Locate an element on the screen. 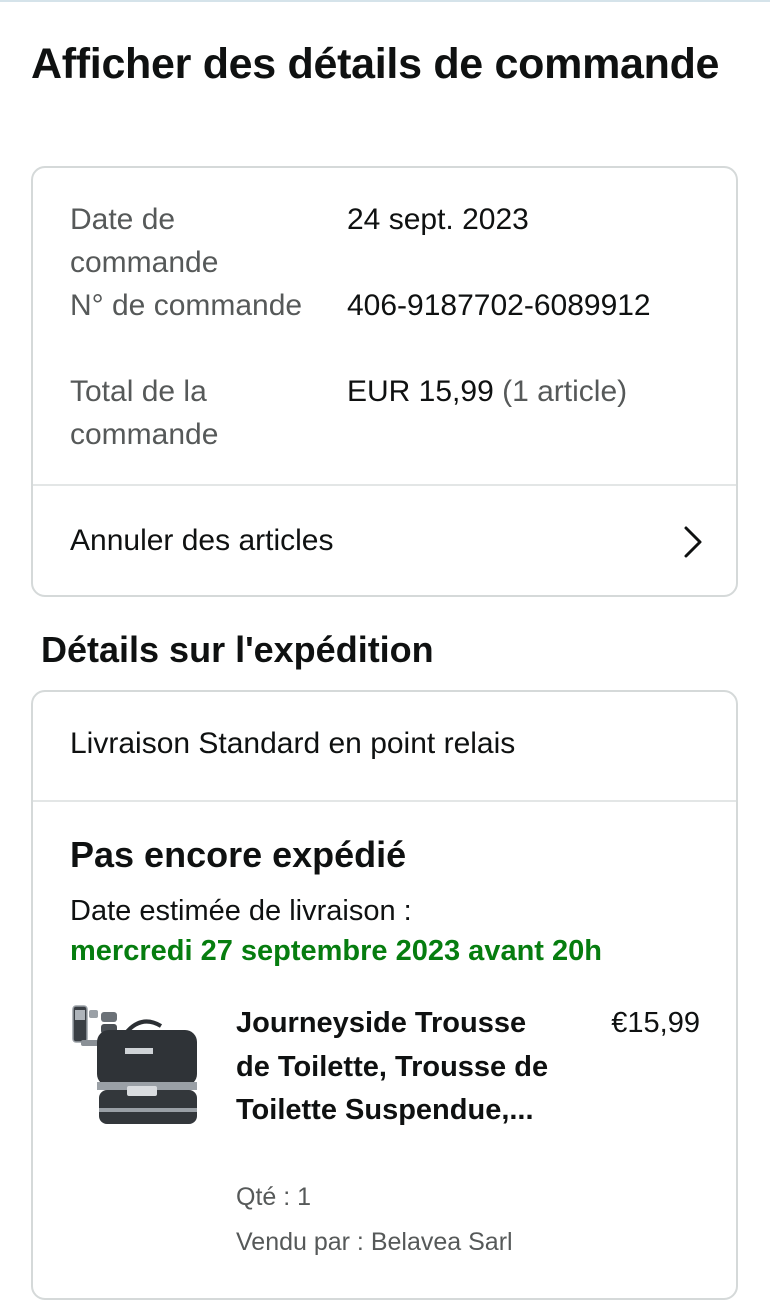 The image size is (770, 1300). divider is located at coordinates (384, 801).